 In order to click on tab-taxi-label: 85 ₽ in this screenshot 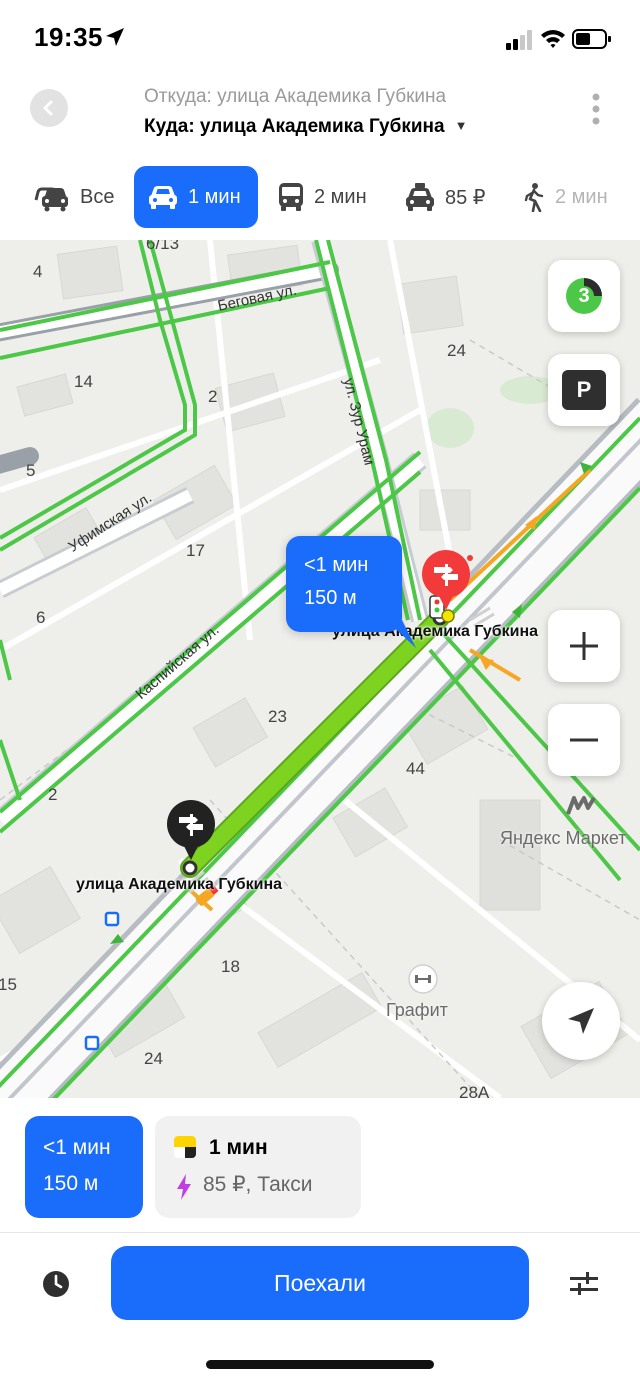, I will do `click(465, 197)`.